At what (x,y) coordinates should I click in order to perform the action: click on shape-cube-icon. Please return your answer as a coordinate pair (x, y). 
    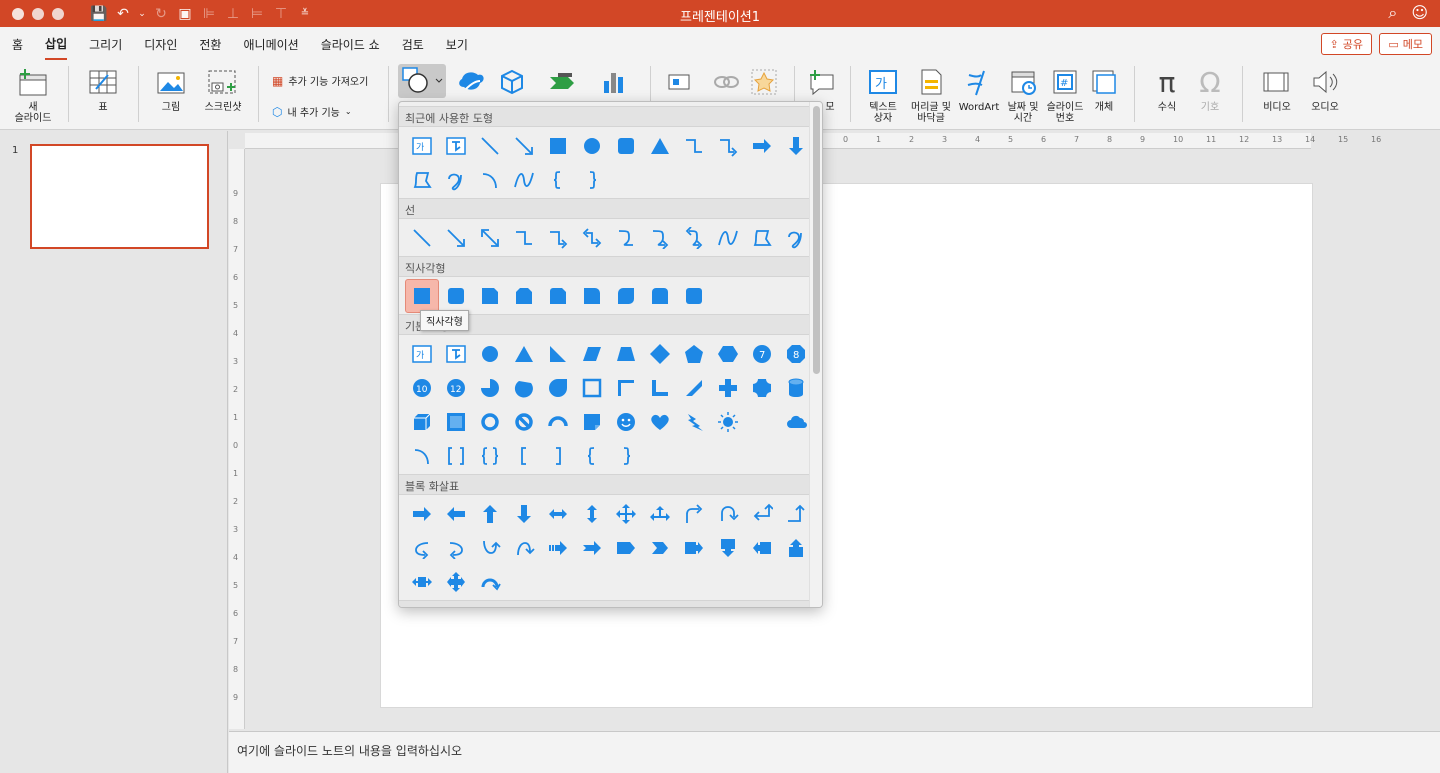
    Looking at the image, I should click on (422, 422).